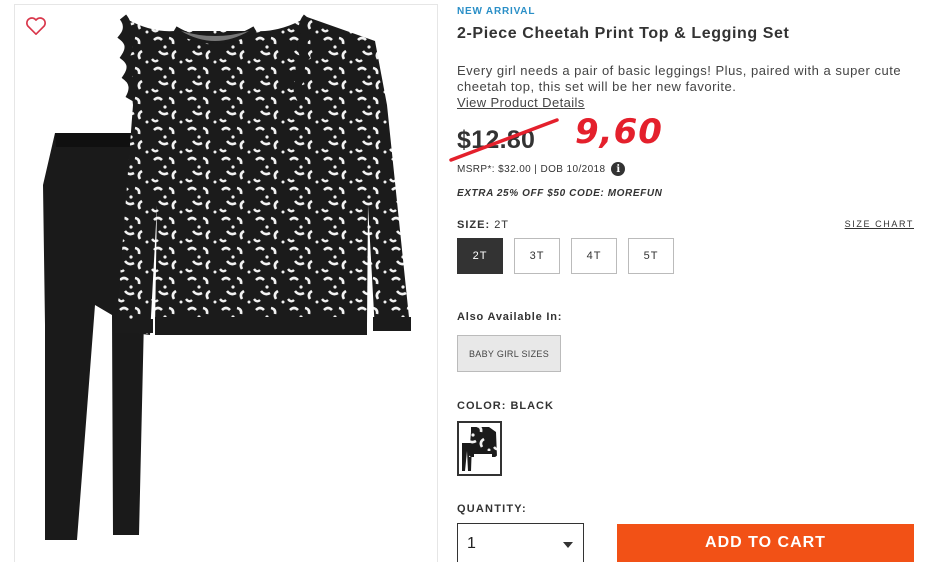 The height and width of the screenshot is (562, 930). I want to click on quantity-label: QUANTITY:, so click(492, 509).